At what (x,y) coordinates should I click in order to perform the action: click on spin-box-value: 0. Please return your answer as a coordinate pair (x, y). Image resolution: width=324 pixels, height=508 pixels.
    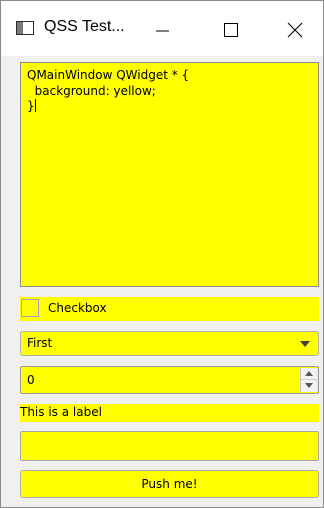
    Looking at the image, I should click on (31, 380).